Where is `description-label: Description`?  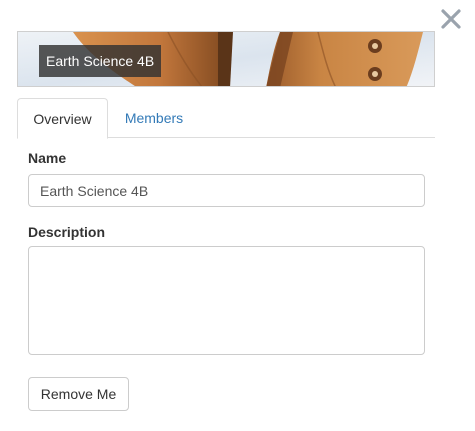 description-label: Description is located at coordinates (67, 232).